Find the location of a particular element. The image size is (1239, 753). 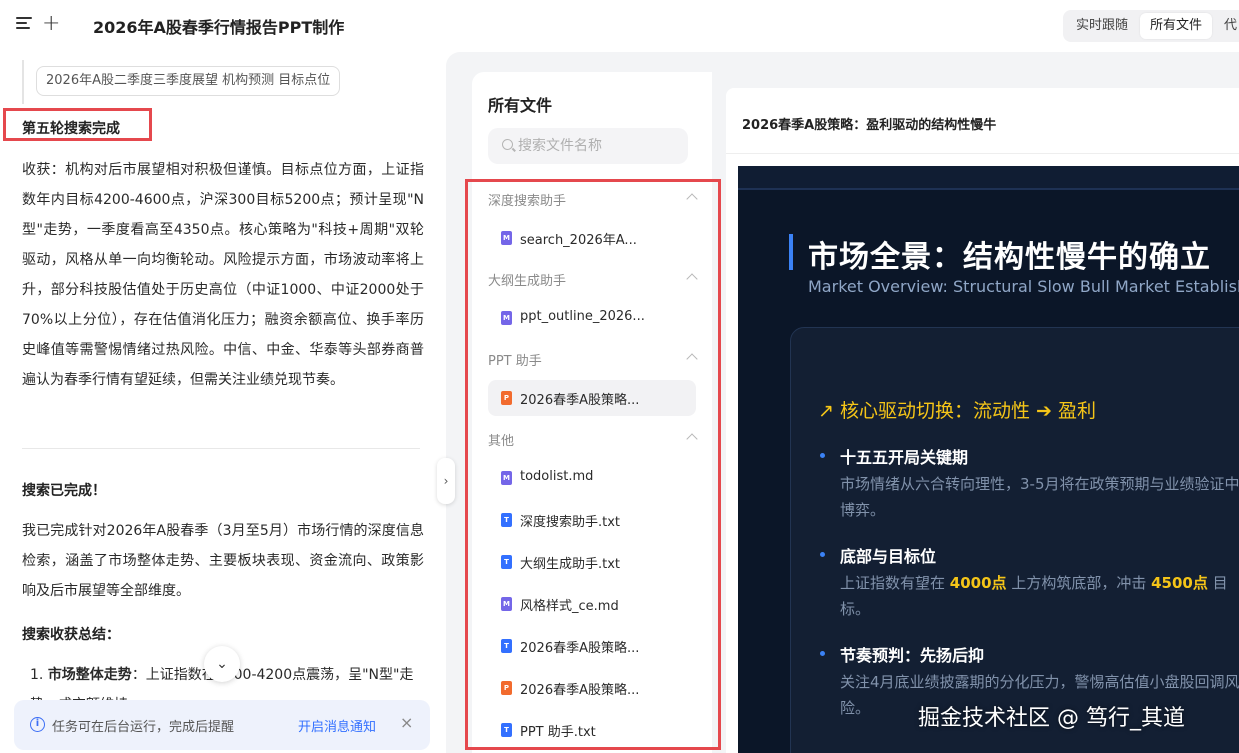

view-switcher: 实时跟随 所有文件 代 is located at coordinates (1151, 26).